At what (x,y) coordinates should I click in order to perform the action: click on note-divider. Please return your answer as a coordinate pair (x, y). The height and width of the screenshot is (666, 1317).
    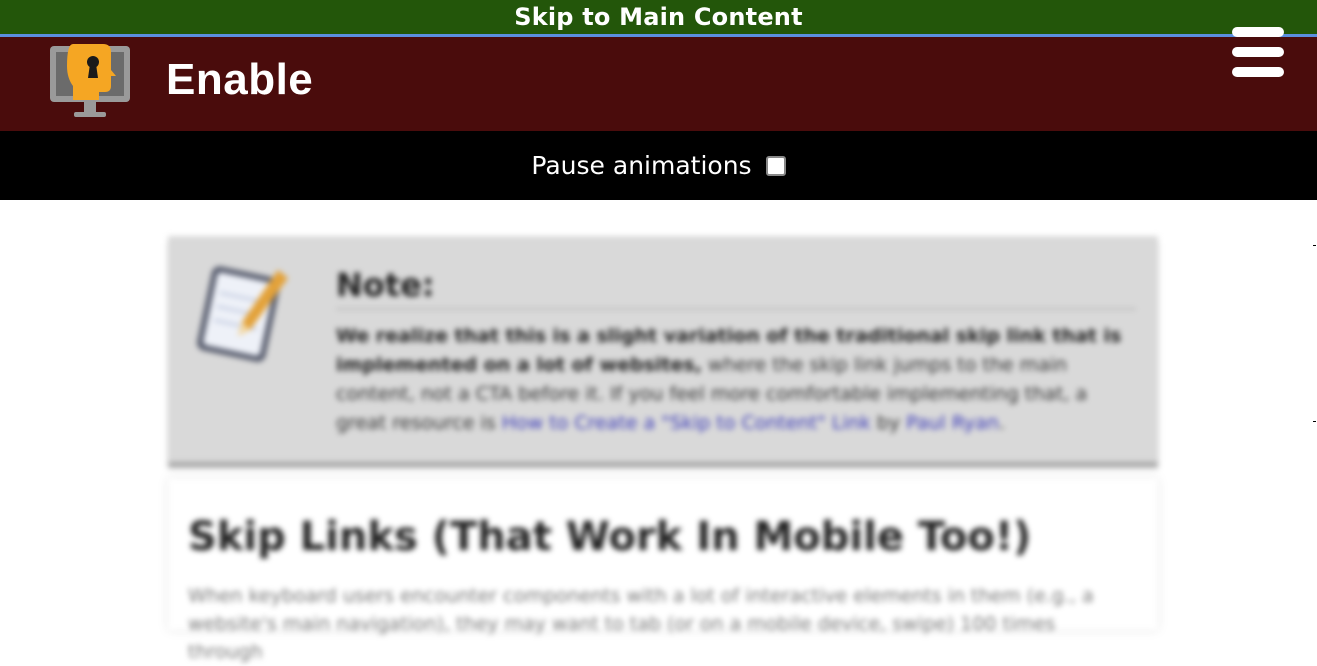
    Looking at the image, I should click on (736, 309).